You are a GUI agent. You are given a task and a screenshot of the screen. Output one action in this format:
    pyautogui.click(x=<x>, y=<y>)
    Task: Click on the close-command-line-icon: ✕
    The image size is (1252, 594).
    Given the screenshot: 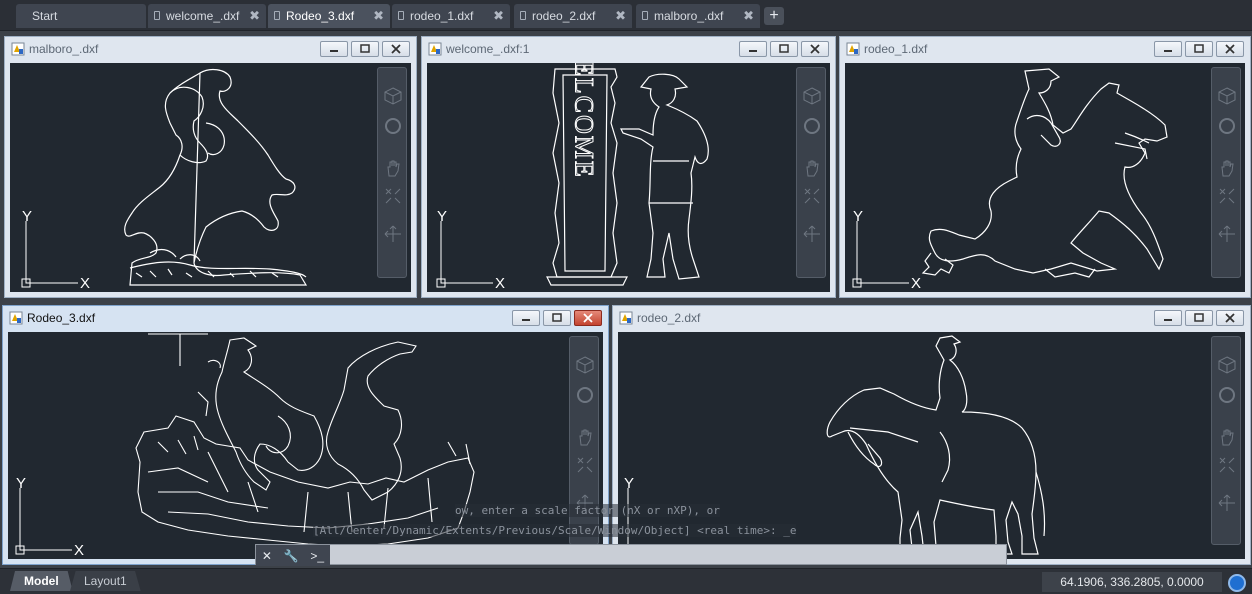 What is the action you would take?
    pyautogui.click(x=267, y=556)
    